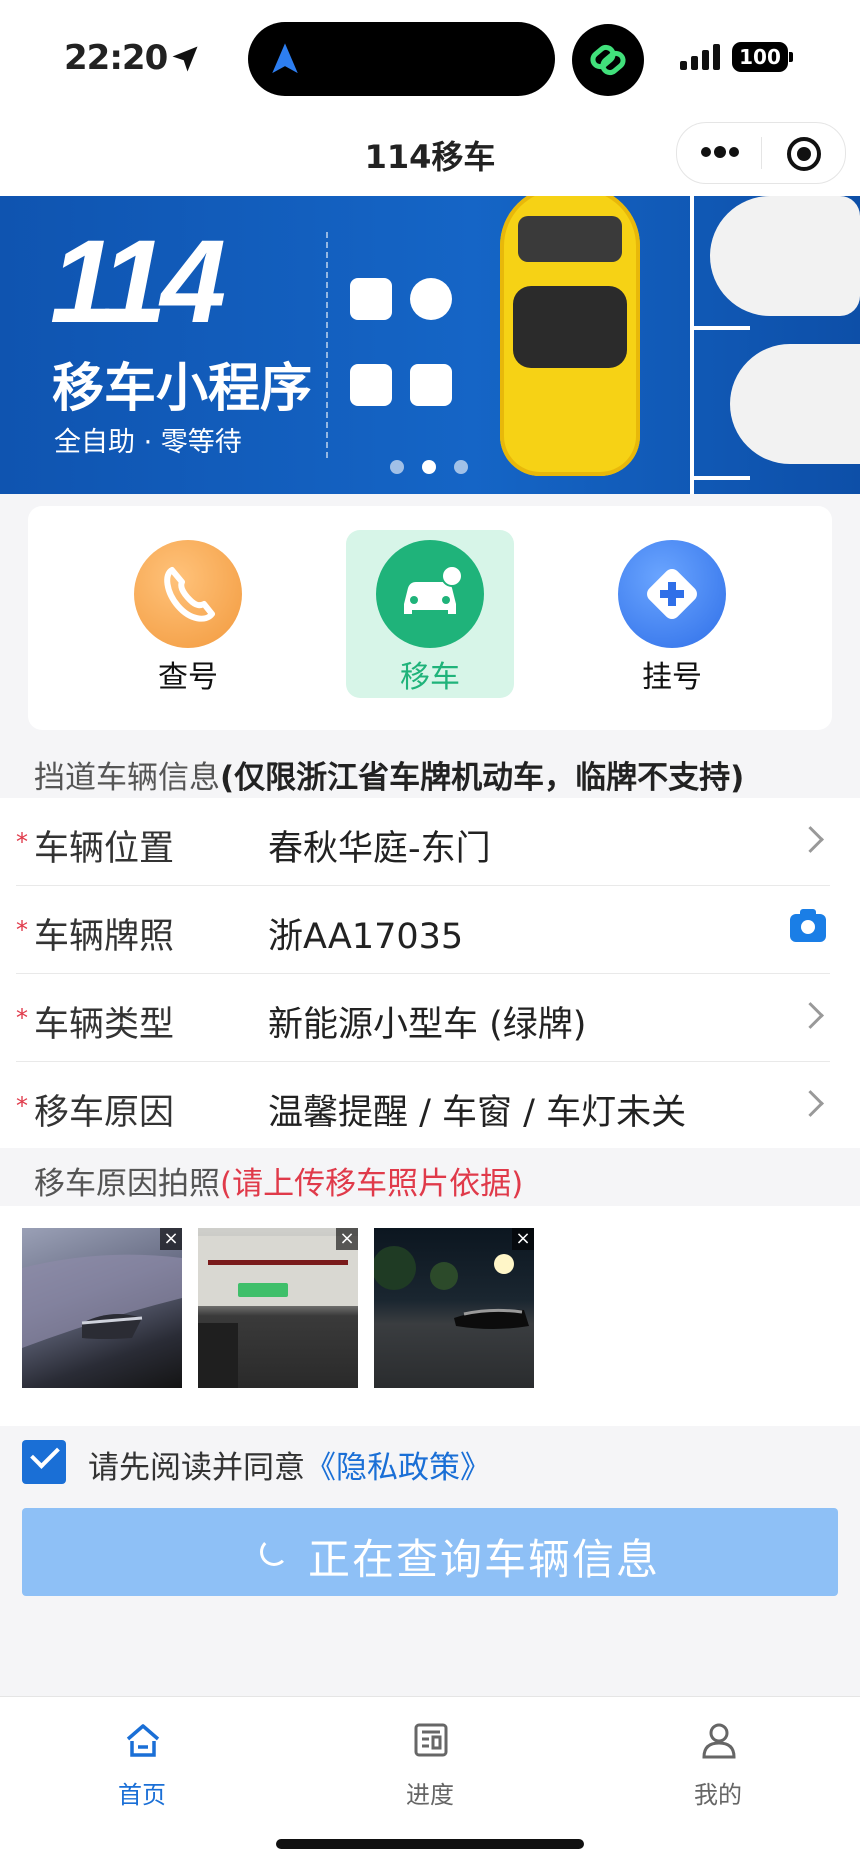 This screenshot has height=1865, width=860. I want to click on tab-label: 首页, so click(142, 1795).